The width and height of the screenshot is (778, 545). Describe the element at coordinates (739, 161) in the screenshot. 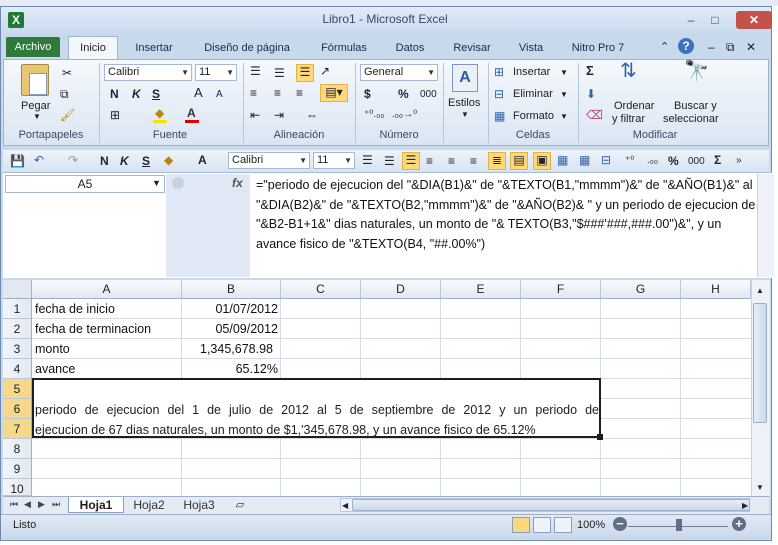

I see `qat-more-icon: »` at that location.